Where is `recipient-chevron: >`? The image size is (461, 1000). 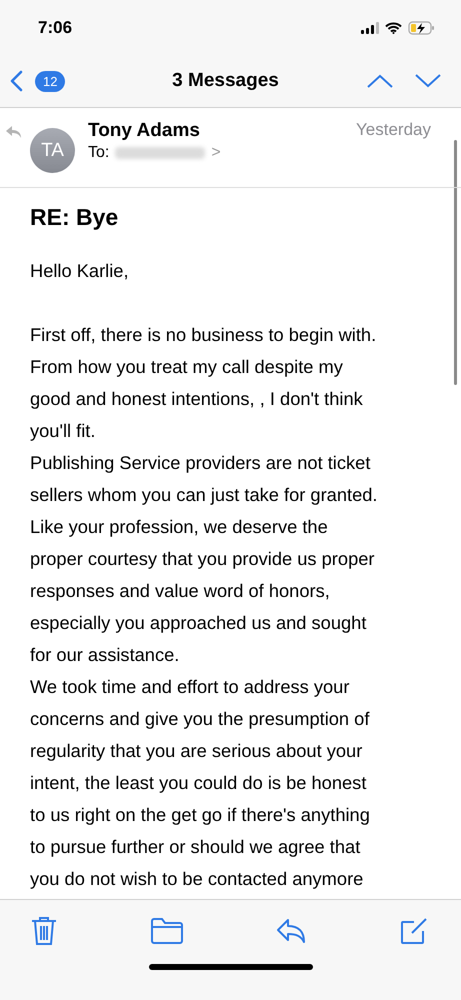
recipient-chevron: > is located at coordinates (216, 153).